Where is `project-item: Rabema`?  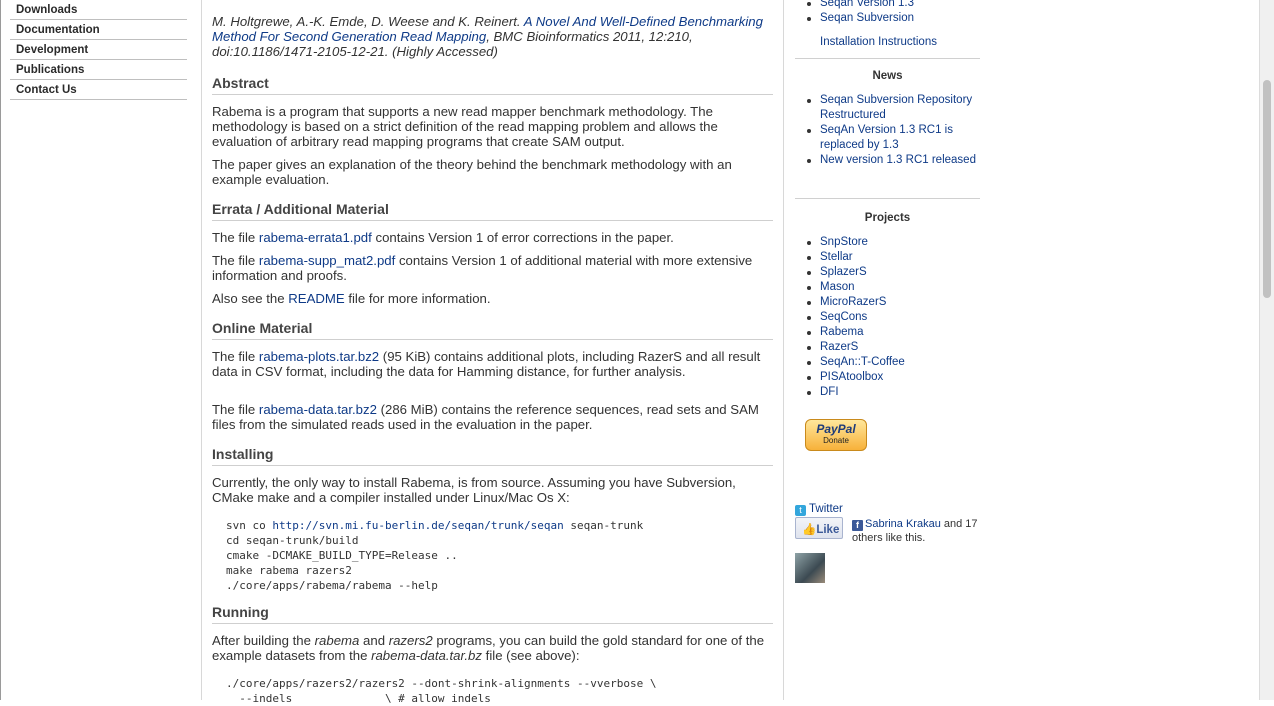
project-item: Rabema is located at coordinates (887, 332).